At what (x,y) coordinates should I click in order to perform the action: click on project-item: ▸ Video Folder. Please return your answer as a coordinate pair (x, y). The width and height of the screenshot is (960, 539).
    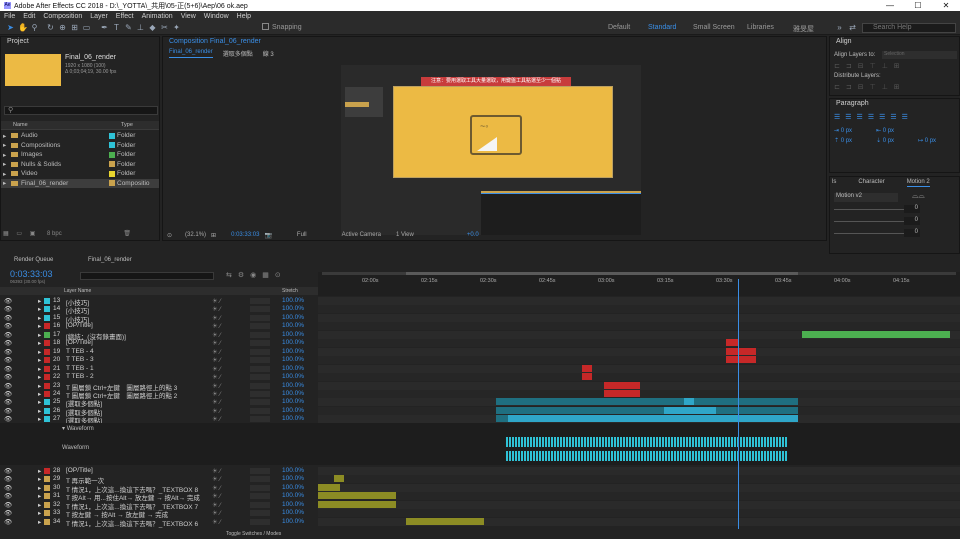
    Looking at the image, I should click on (80, 173).